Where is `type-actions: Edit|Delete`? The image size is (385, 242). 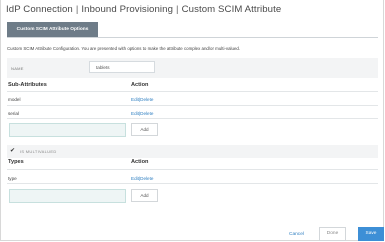
type-actions: Edit|Delete is located at coordinates (142, 178).